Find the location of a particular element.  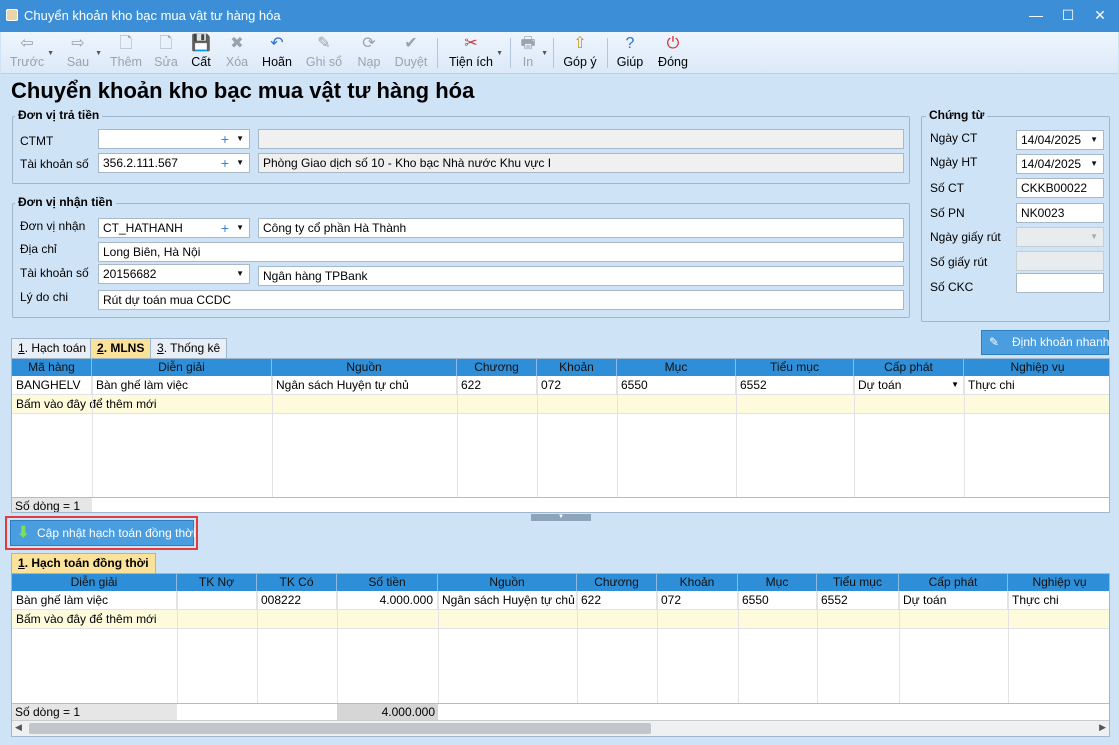

maximize-button: ☐ is located at coordinates (1068, 15).